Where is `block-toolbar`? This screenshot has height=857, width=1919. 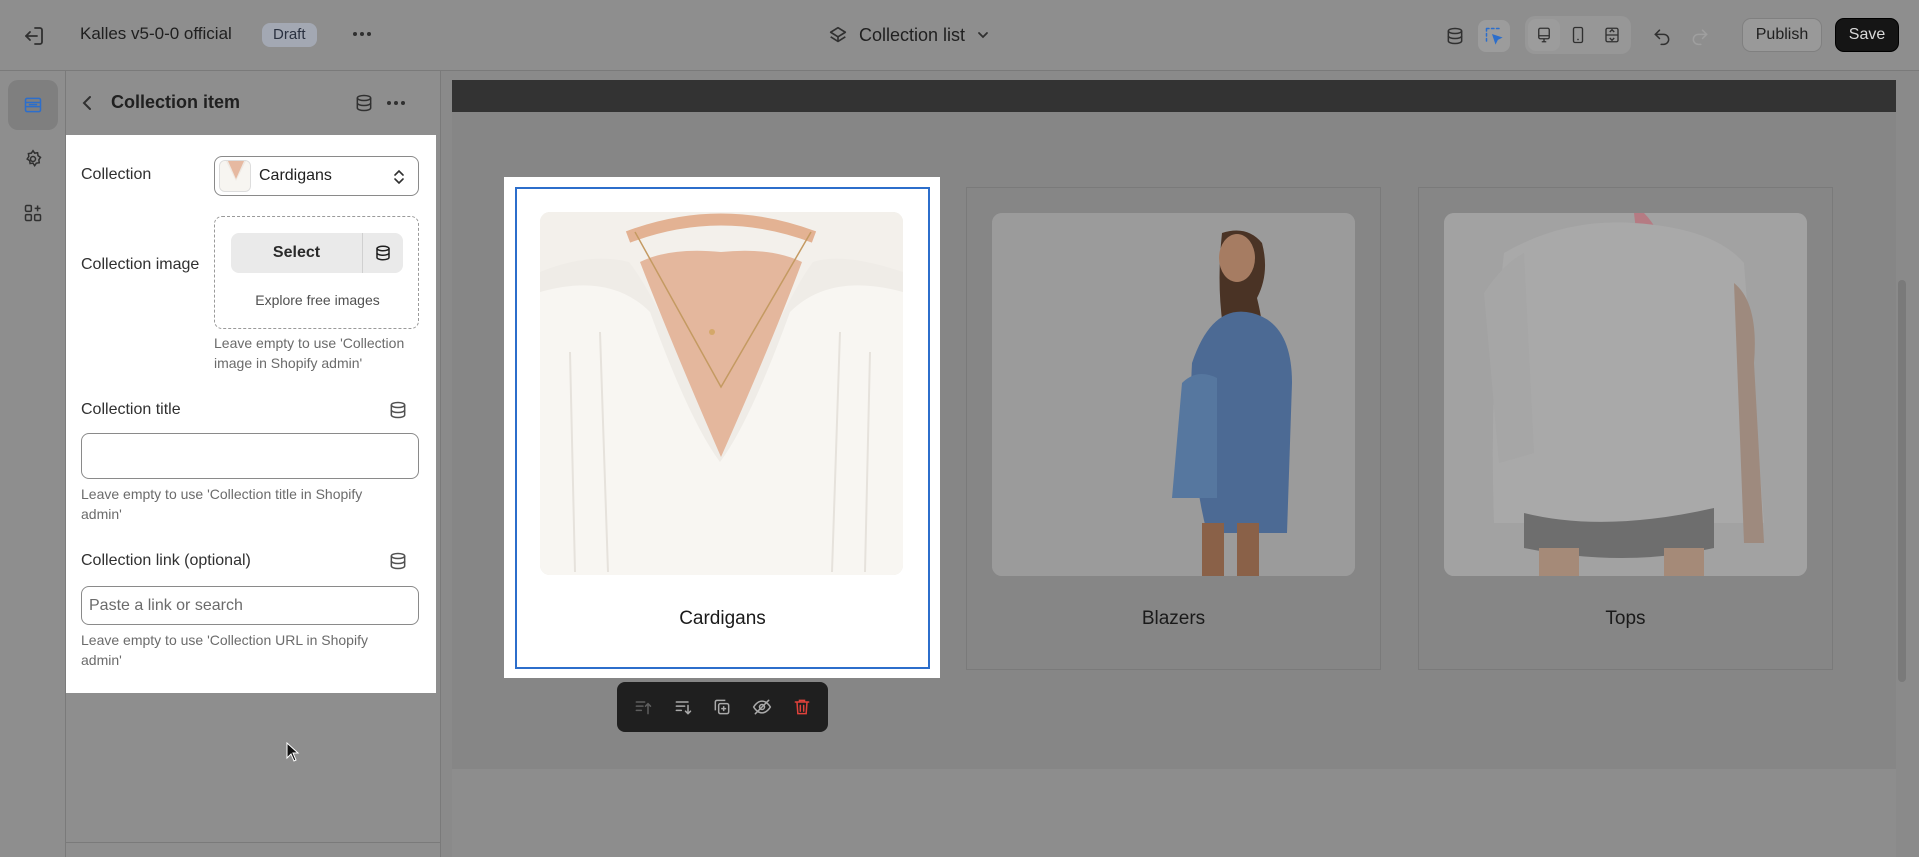
block-toolbar is located at coordinates (722, 707).